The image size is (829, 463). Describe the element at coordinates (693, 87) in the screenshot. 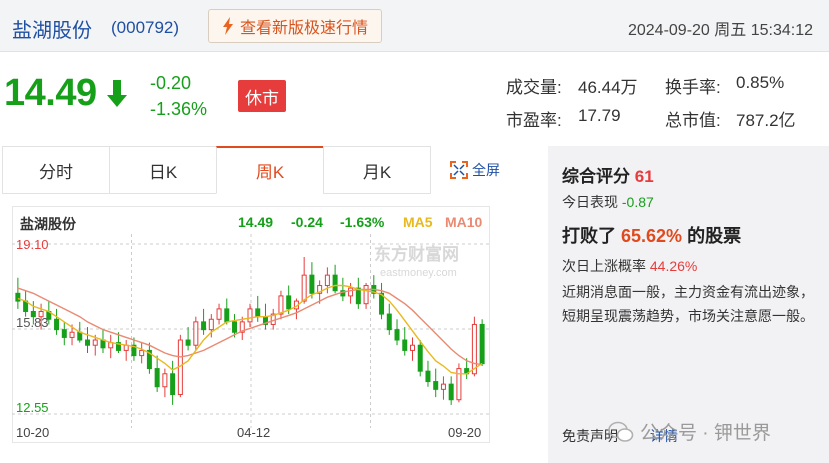

I see `turnover-label: 换手率:` at that location.